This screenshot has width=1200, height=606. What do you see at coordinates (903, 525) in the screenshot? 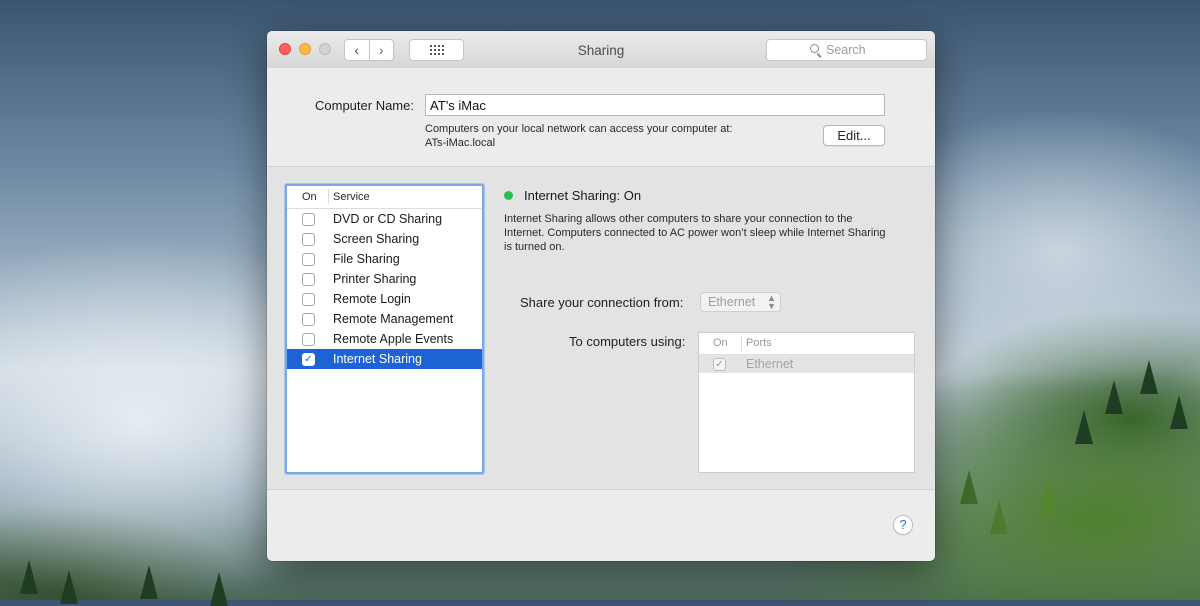
I see `help-button: ?` at bounding box center [903, 525].